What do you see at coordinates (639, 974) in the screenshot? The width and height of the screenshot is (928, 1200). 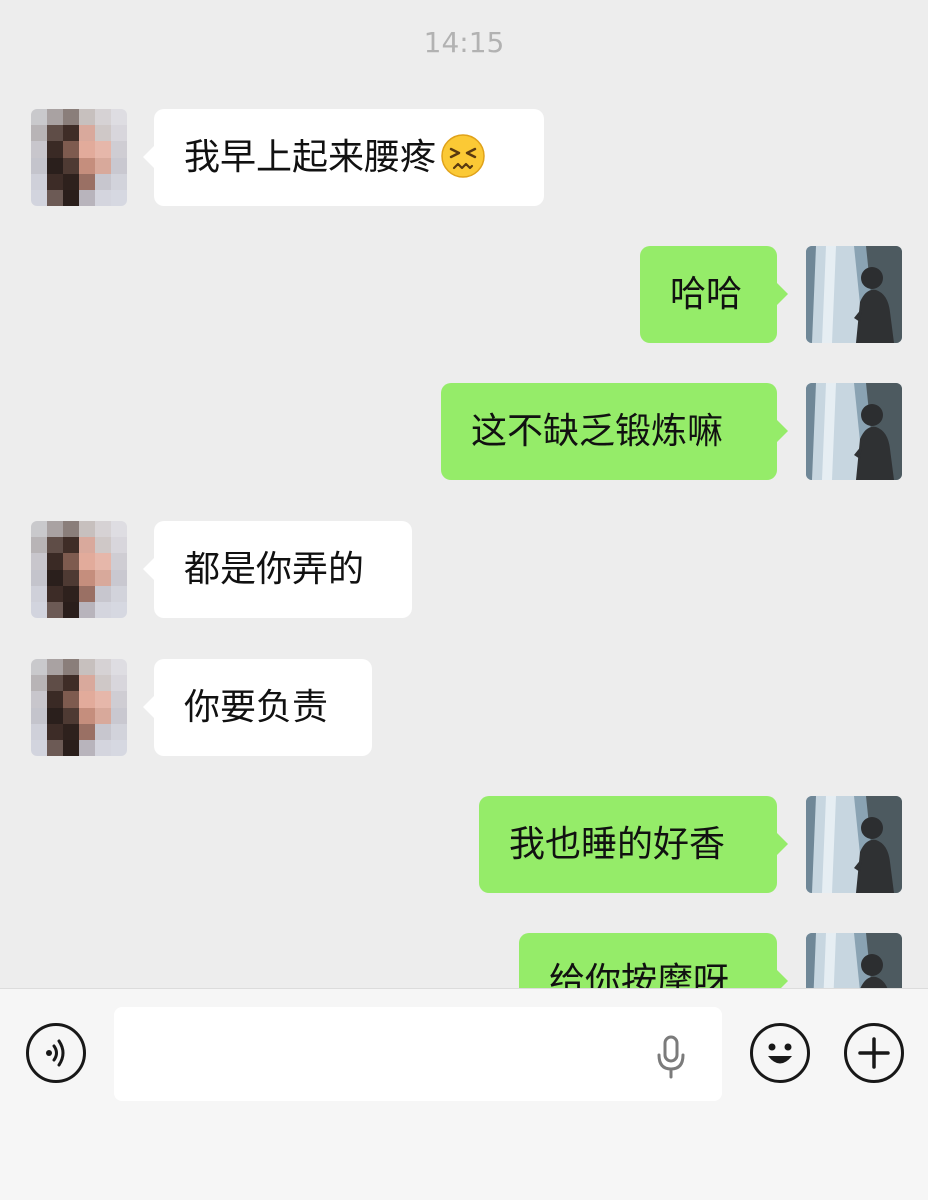 I see `message-text: 给你按摩呀` at bounding box center [639, 974].